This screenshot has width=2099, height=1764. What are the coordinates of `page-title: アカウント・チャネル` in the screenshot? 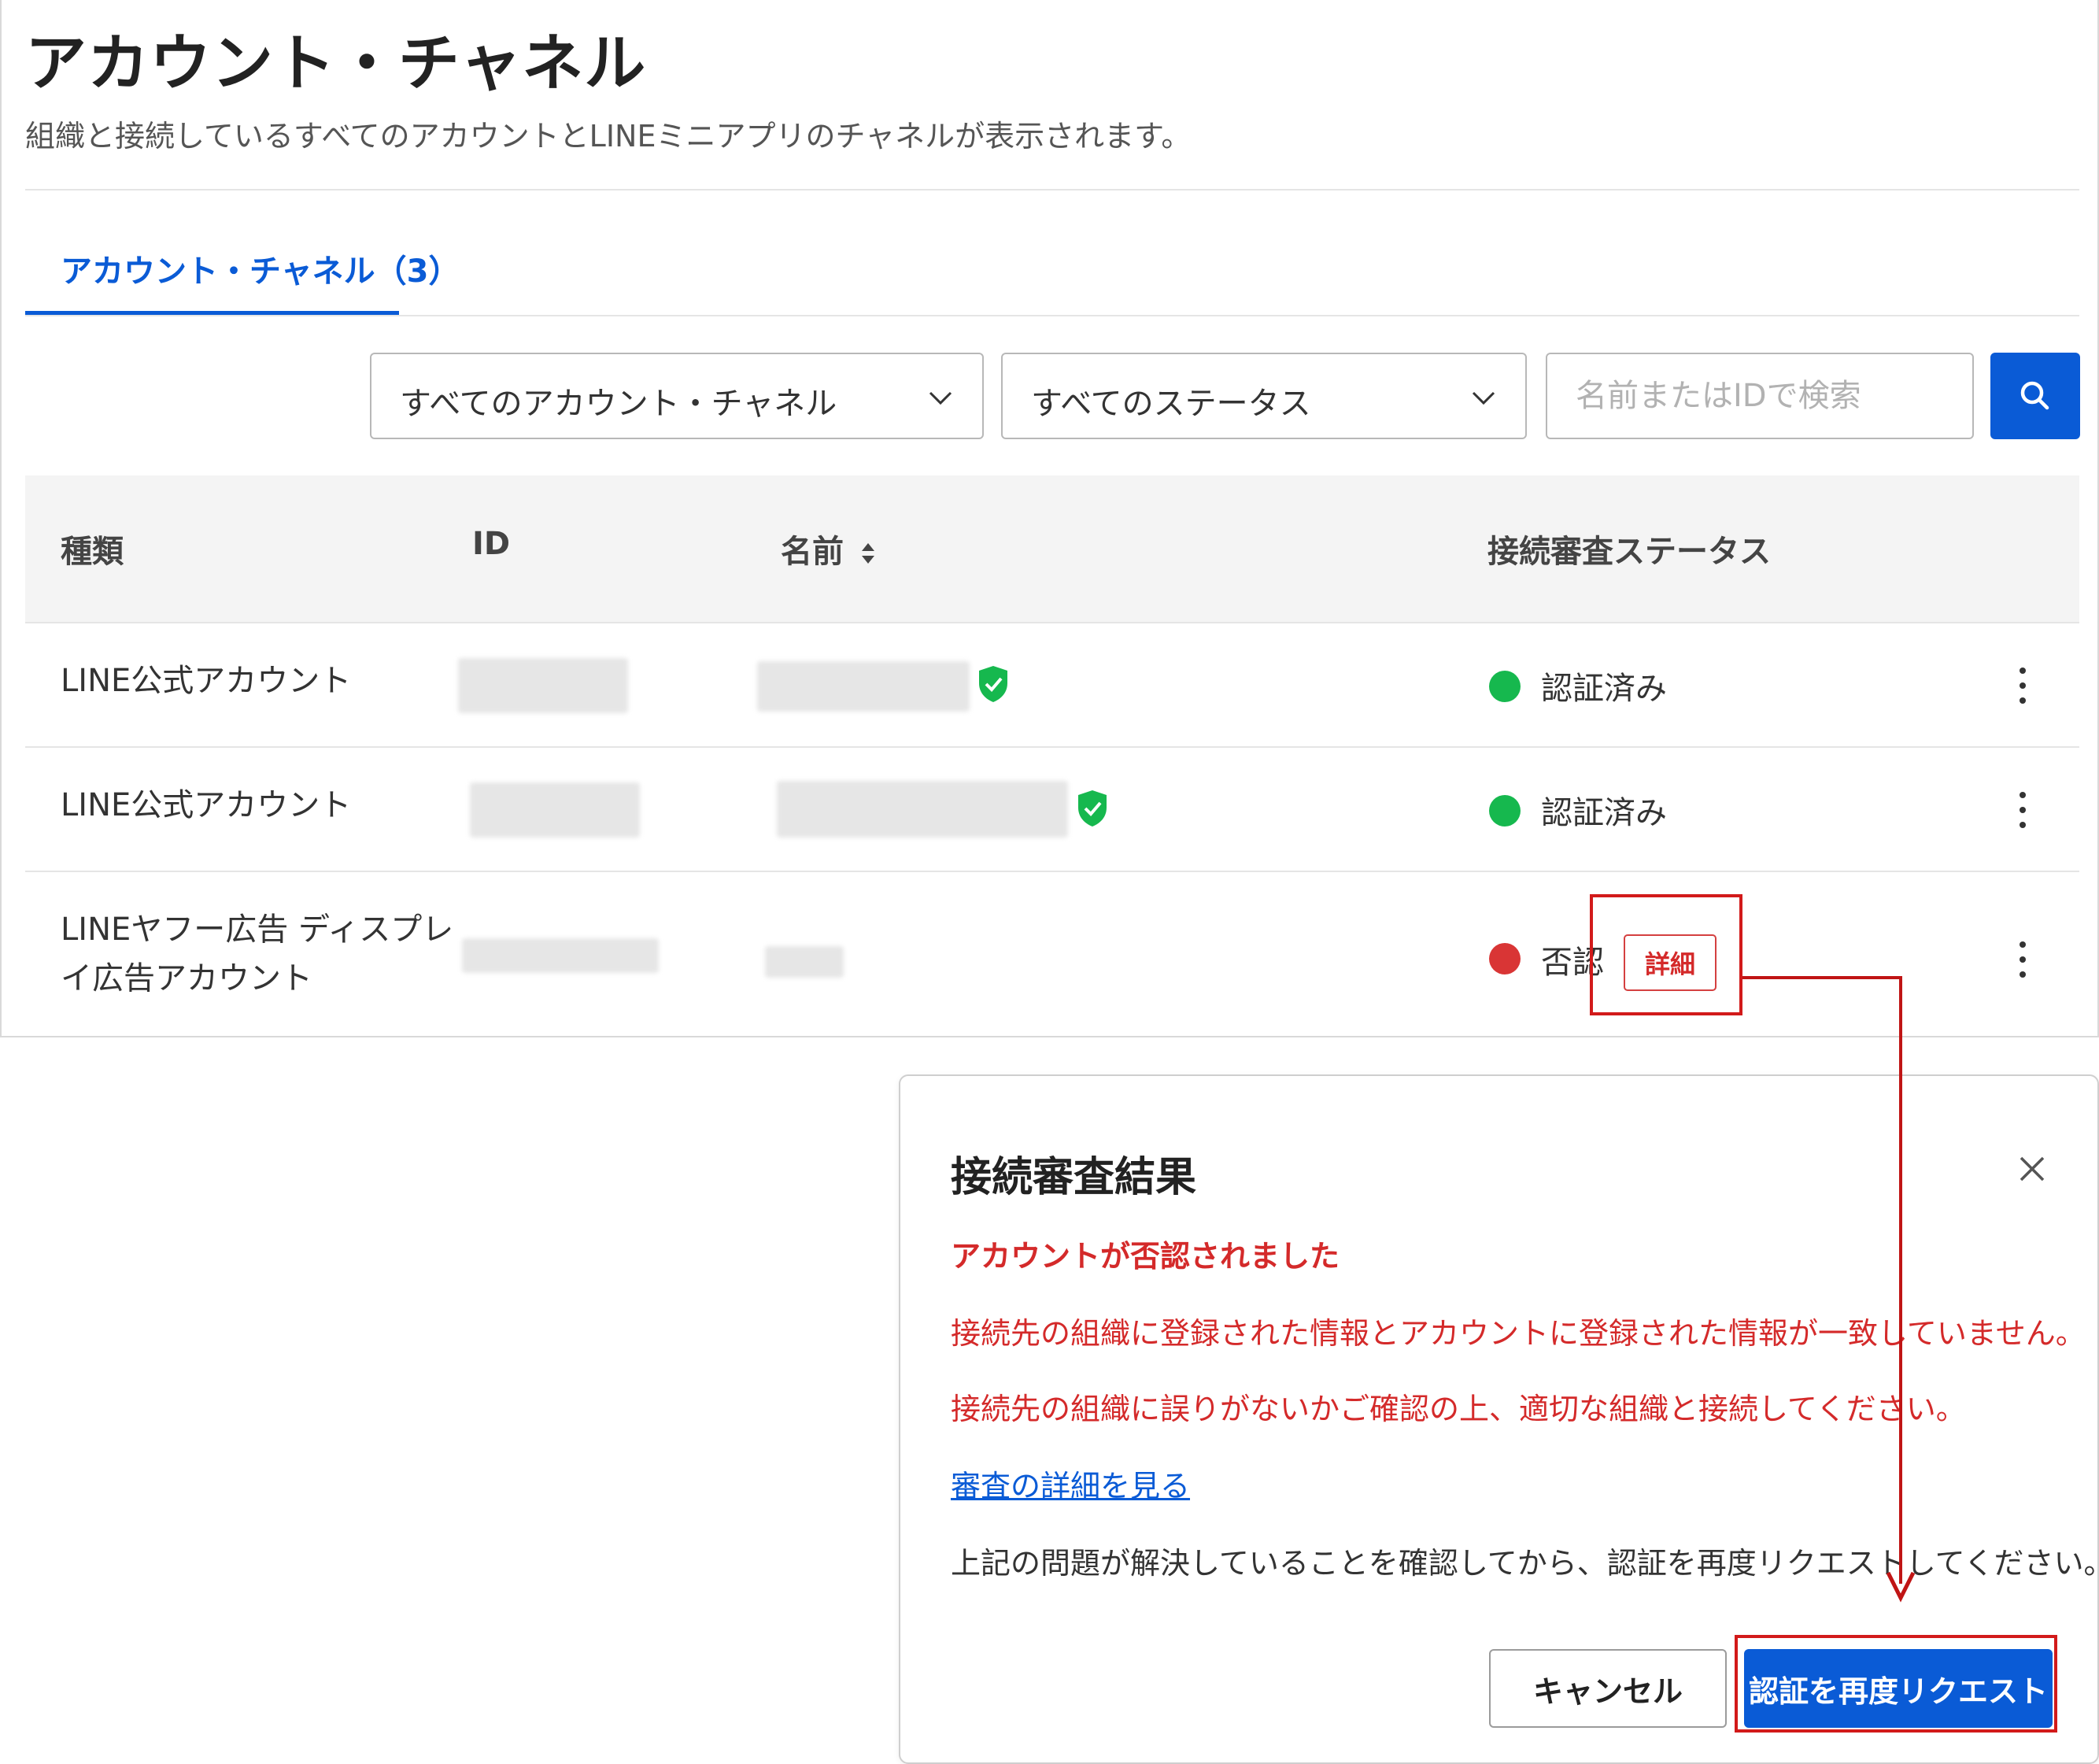 It's located at (336, 64).